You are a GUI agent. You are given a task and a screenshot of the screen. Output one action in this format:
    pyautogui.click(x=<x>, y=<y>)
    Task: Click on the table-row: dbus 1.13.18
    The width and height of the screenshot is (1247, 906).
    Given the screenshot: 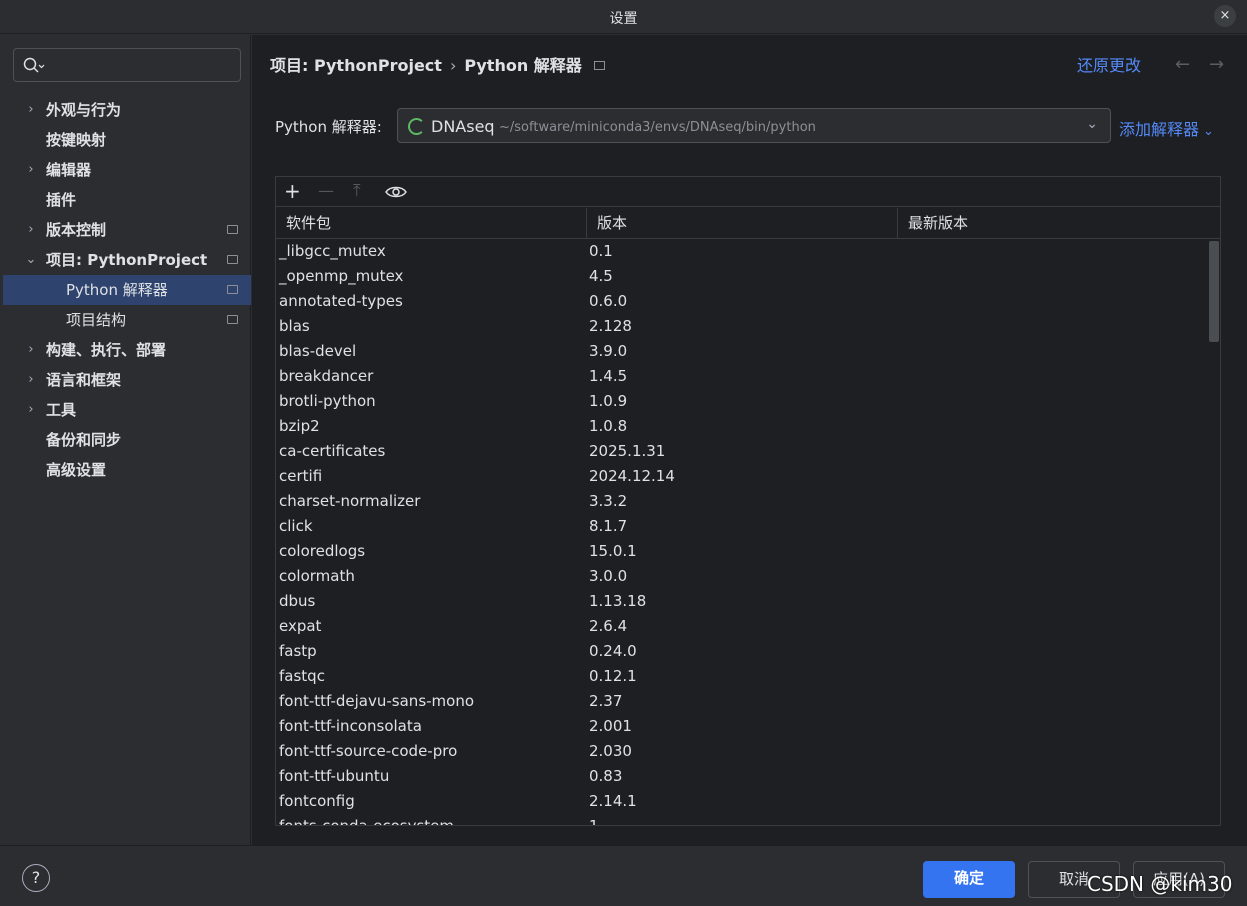 What is the action you would take?
    pyautogui.click(x=748, y=601)
    